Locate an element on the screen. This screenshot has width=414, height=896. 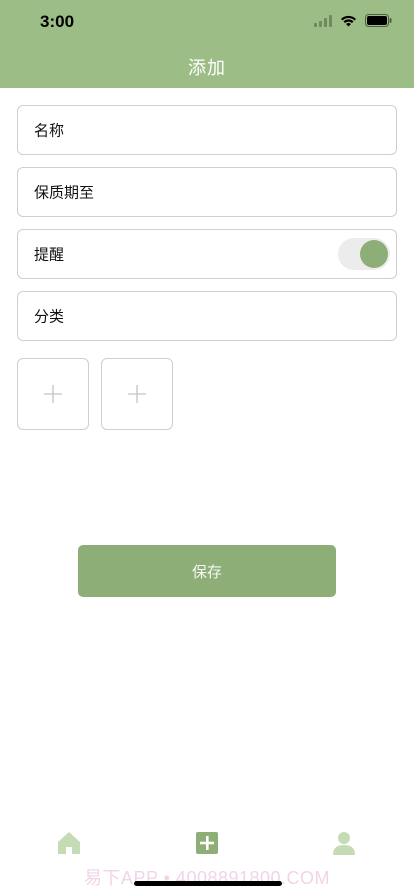
save-button: 保存 is located at coordinates (207, 571).